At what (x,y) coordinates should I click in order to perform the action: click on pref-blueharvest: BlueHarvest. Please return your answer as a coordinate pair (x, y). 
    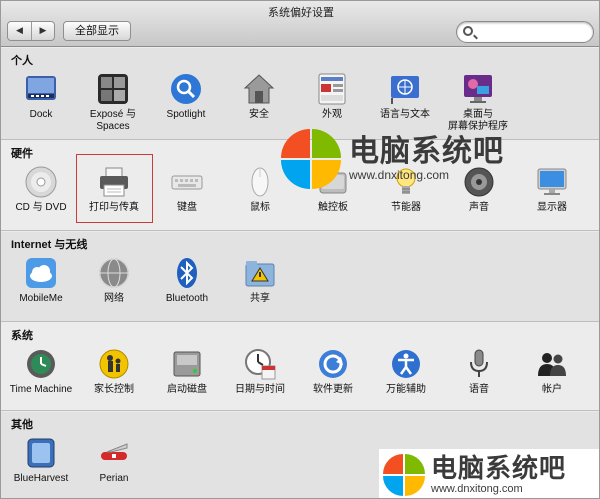
    Looking at the image, I should click on (41, 460).